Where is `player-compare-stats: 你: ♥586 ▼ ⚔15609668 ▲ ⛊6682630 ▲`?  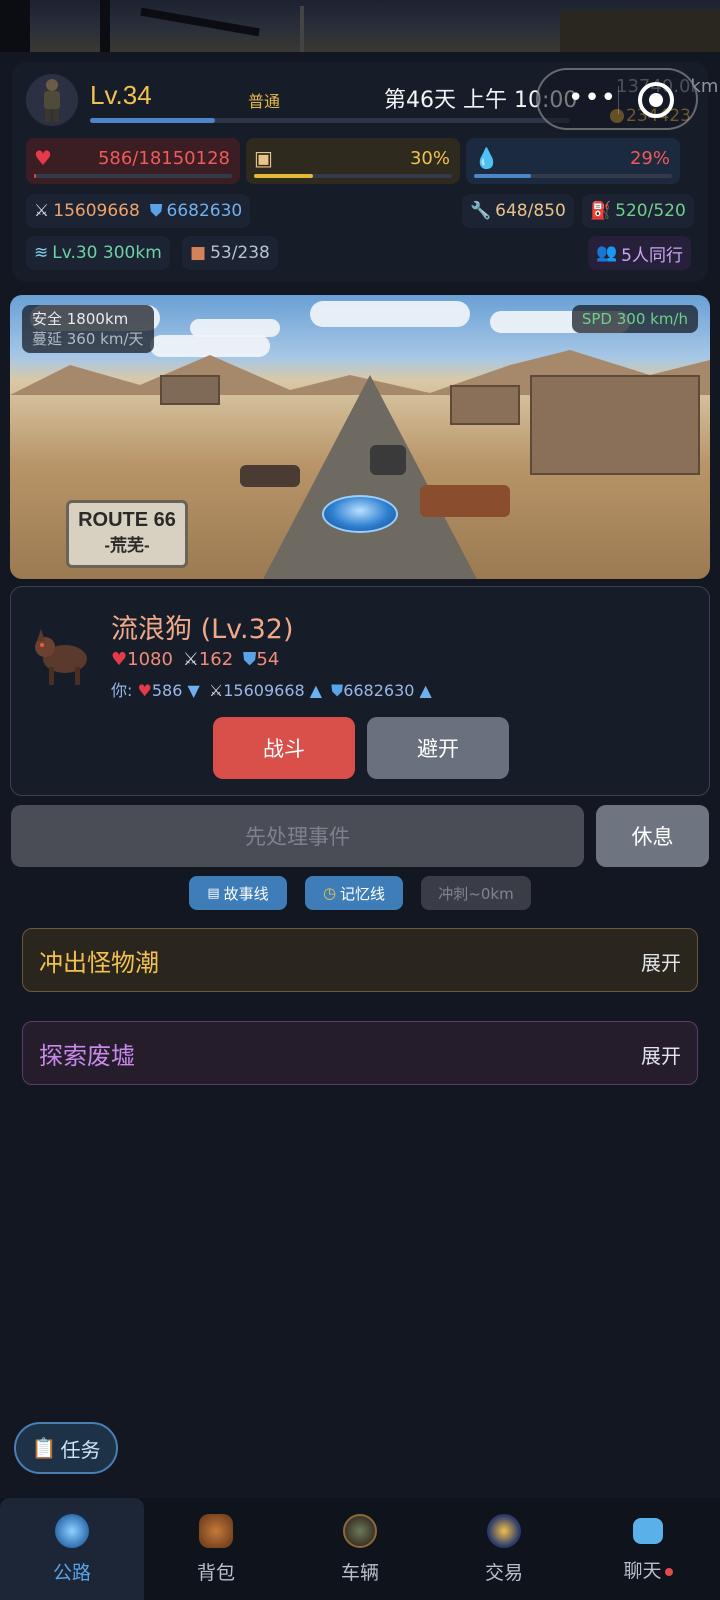
player-compare-stats: 你: ♥586 ▼ ⚔15609668 ▲ ⛊6682630 ▲ is located at coordinates (271, 689).